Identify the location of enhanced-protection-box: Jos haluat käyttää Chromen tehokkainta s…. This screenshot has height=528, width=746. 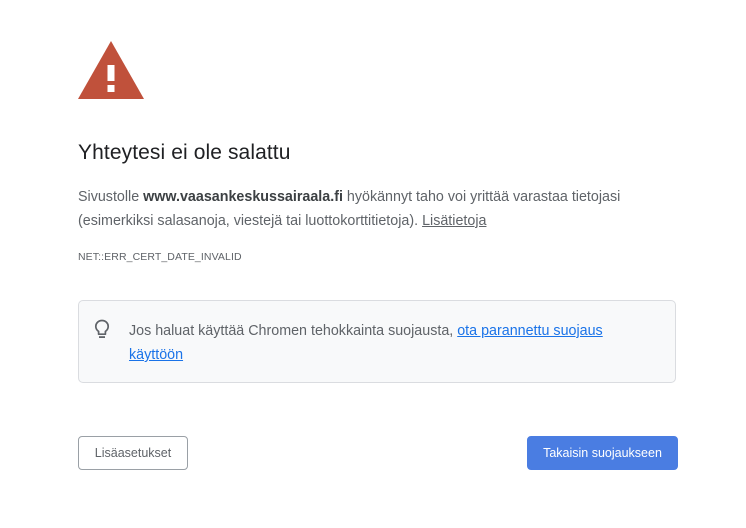
(377, 341).